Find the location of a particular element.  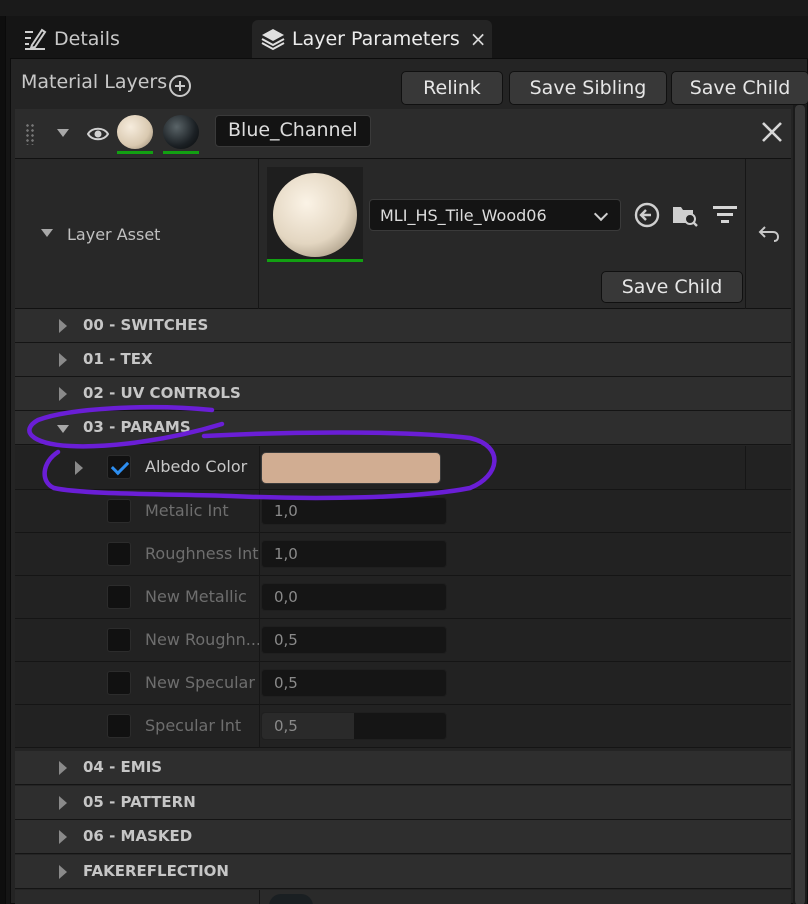

param-row-new-roughness: New Roughn... 0,5 is located at coordinates (403, 640).